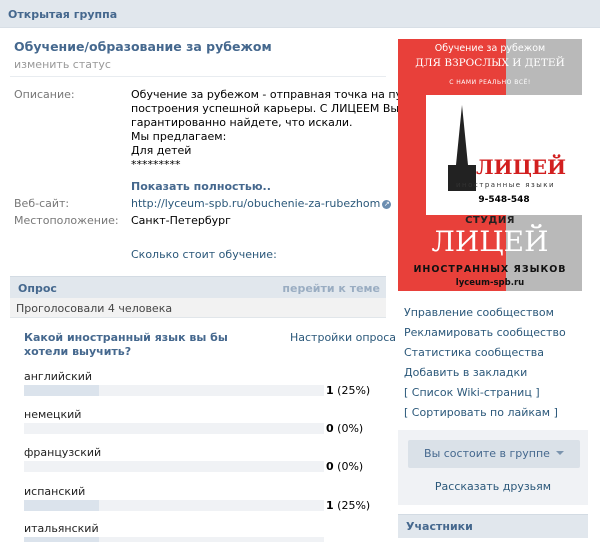  What do you see at coordinates (94, 308) in the screenshot?
I see `poll-voted-count: Проголосовали 4 человека` at bounding box center [94, 308].